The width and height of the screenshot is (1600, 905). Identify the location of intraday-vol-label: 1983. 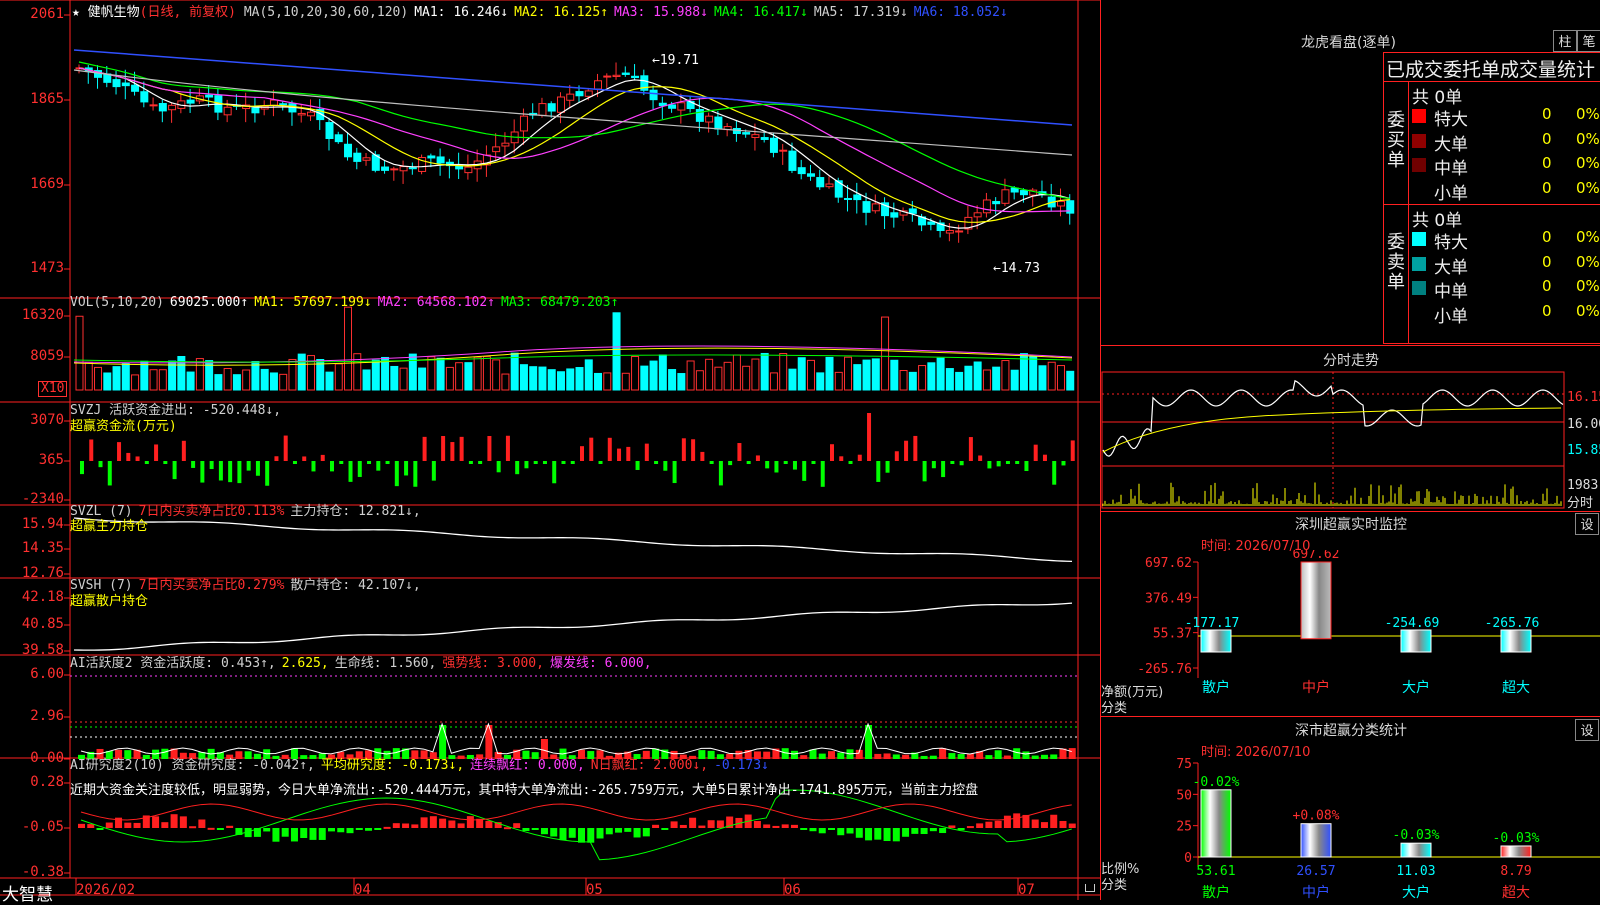
(1583, 485).